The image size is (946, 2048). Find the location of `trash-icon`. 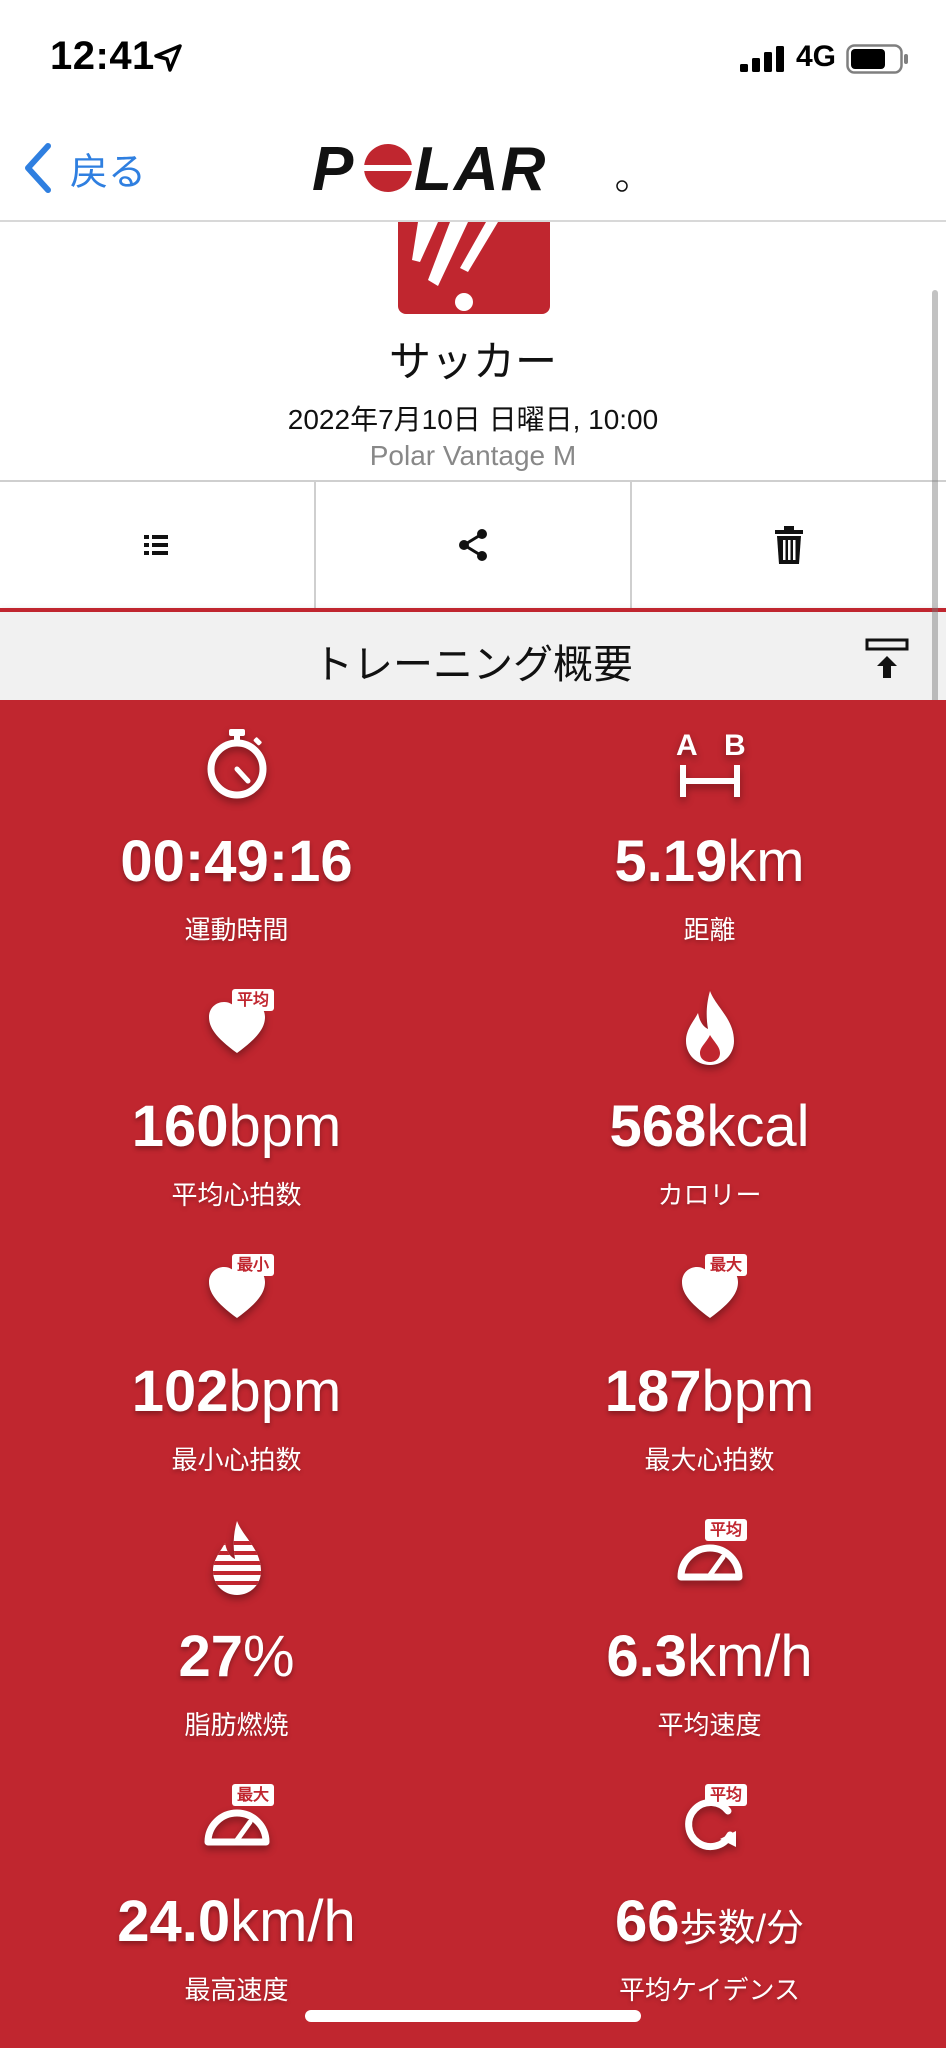

trash-icon is located at coordinates (789, 545).